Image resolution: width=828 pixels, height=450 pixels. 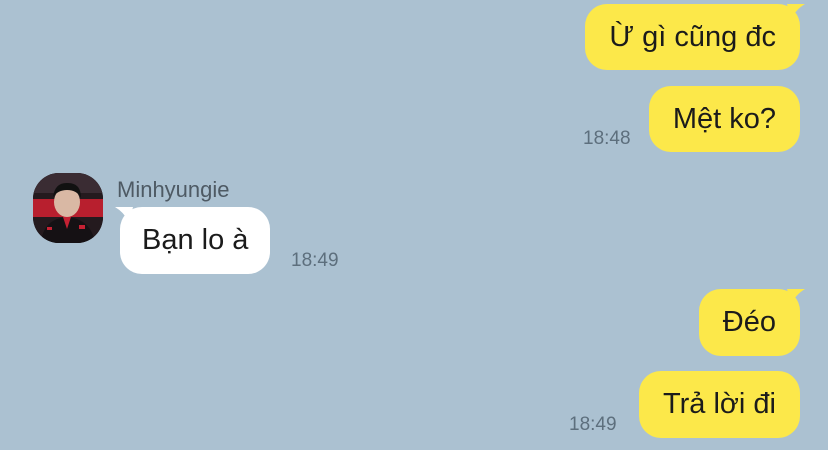 I want to click on message-text: Trả lời đi, so click(x=719, y=404).